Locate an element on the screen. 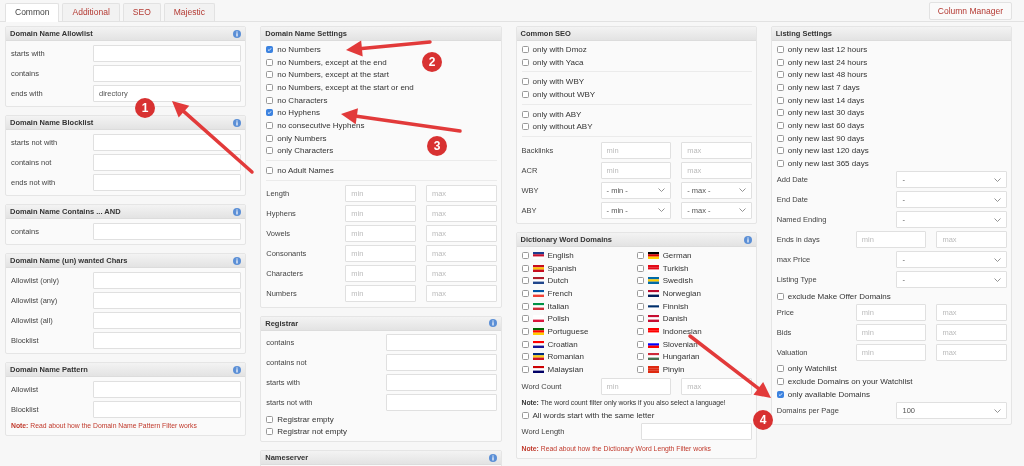 The image size is (1024, 466). checkbox-label: only new last 24 hours is located at coordinates (827, 62).